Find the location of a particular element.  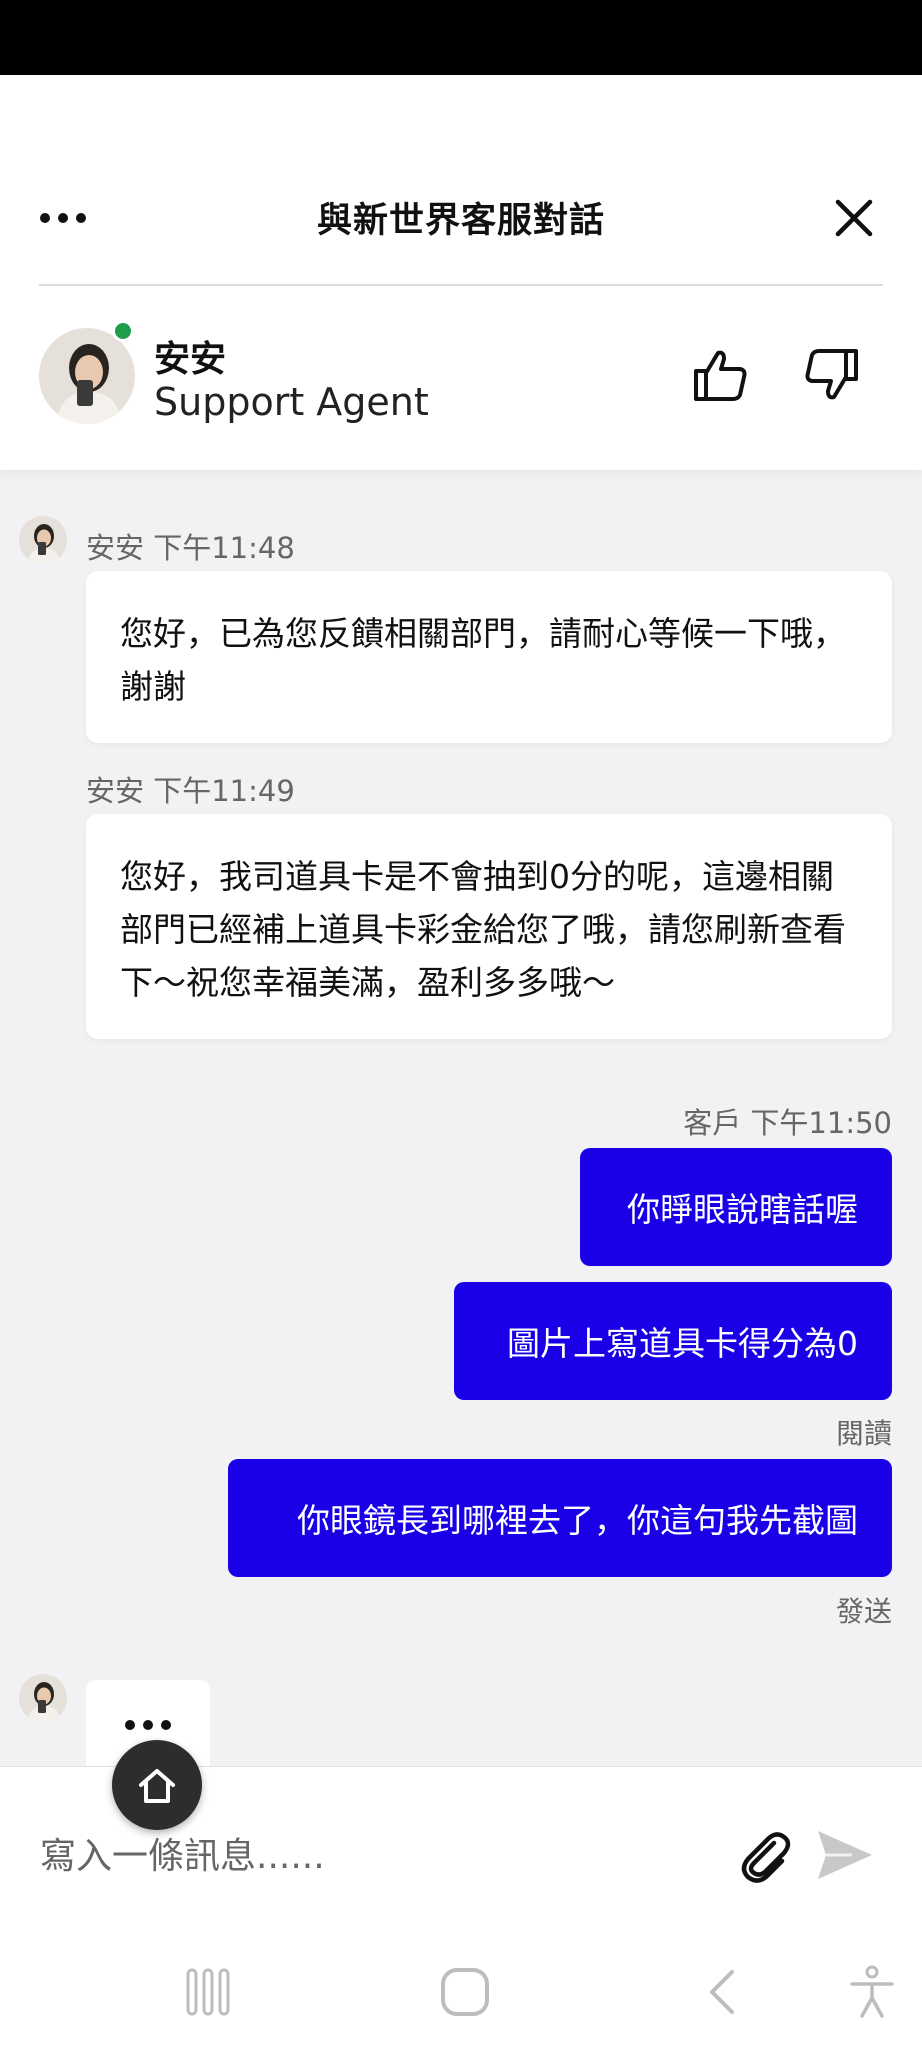

message-meta: 安安 下午11:49 is located at coordinates (190, 789).